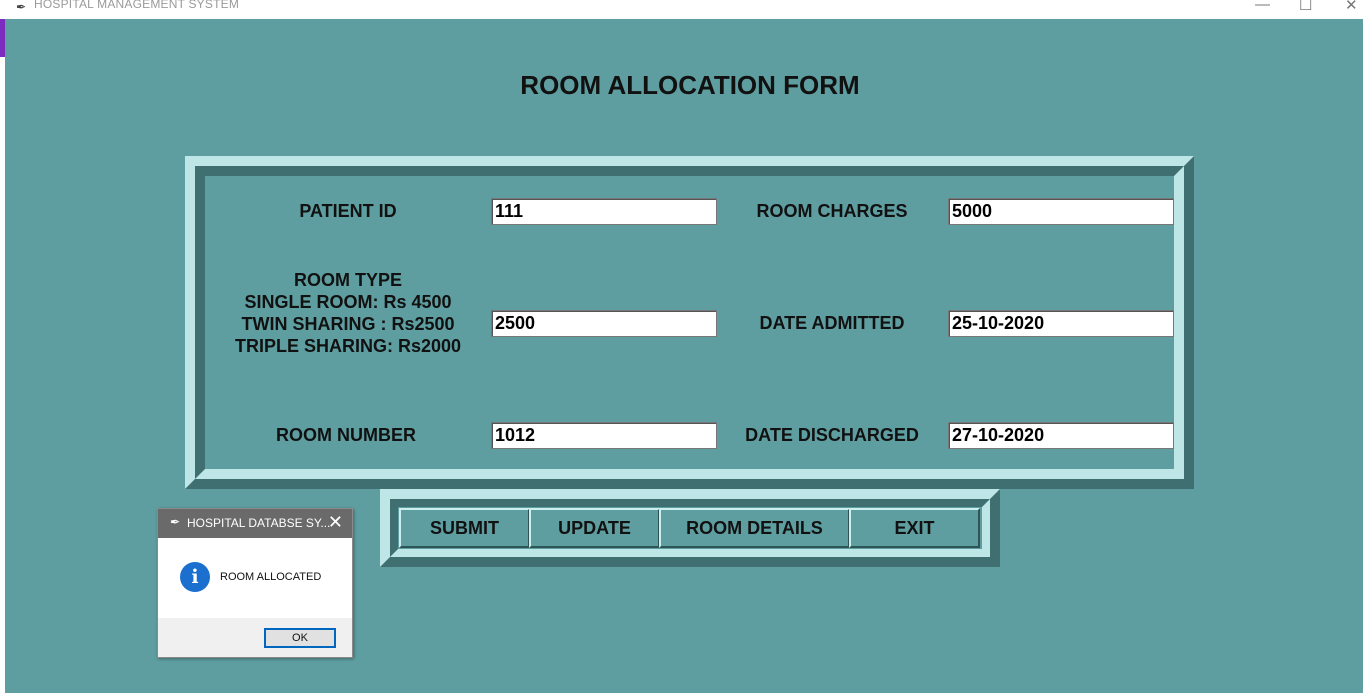  I want to click on page-title: ROOM ALLOCATION FORM, so click(690, 85).